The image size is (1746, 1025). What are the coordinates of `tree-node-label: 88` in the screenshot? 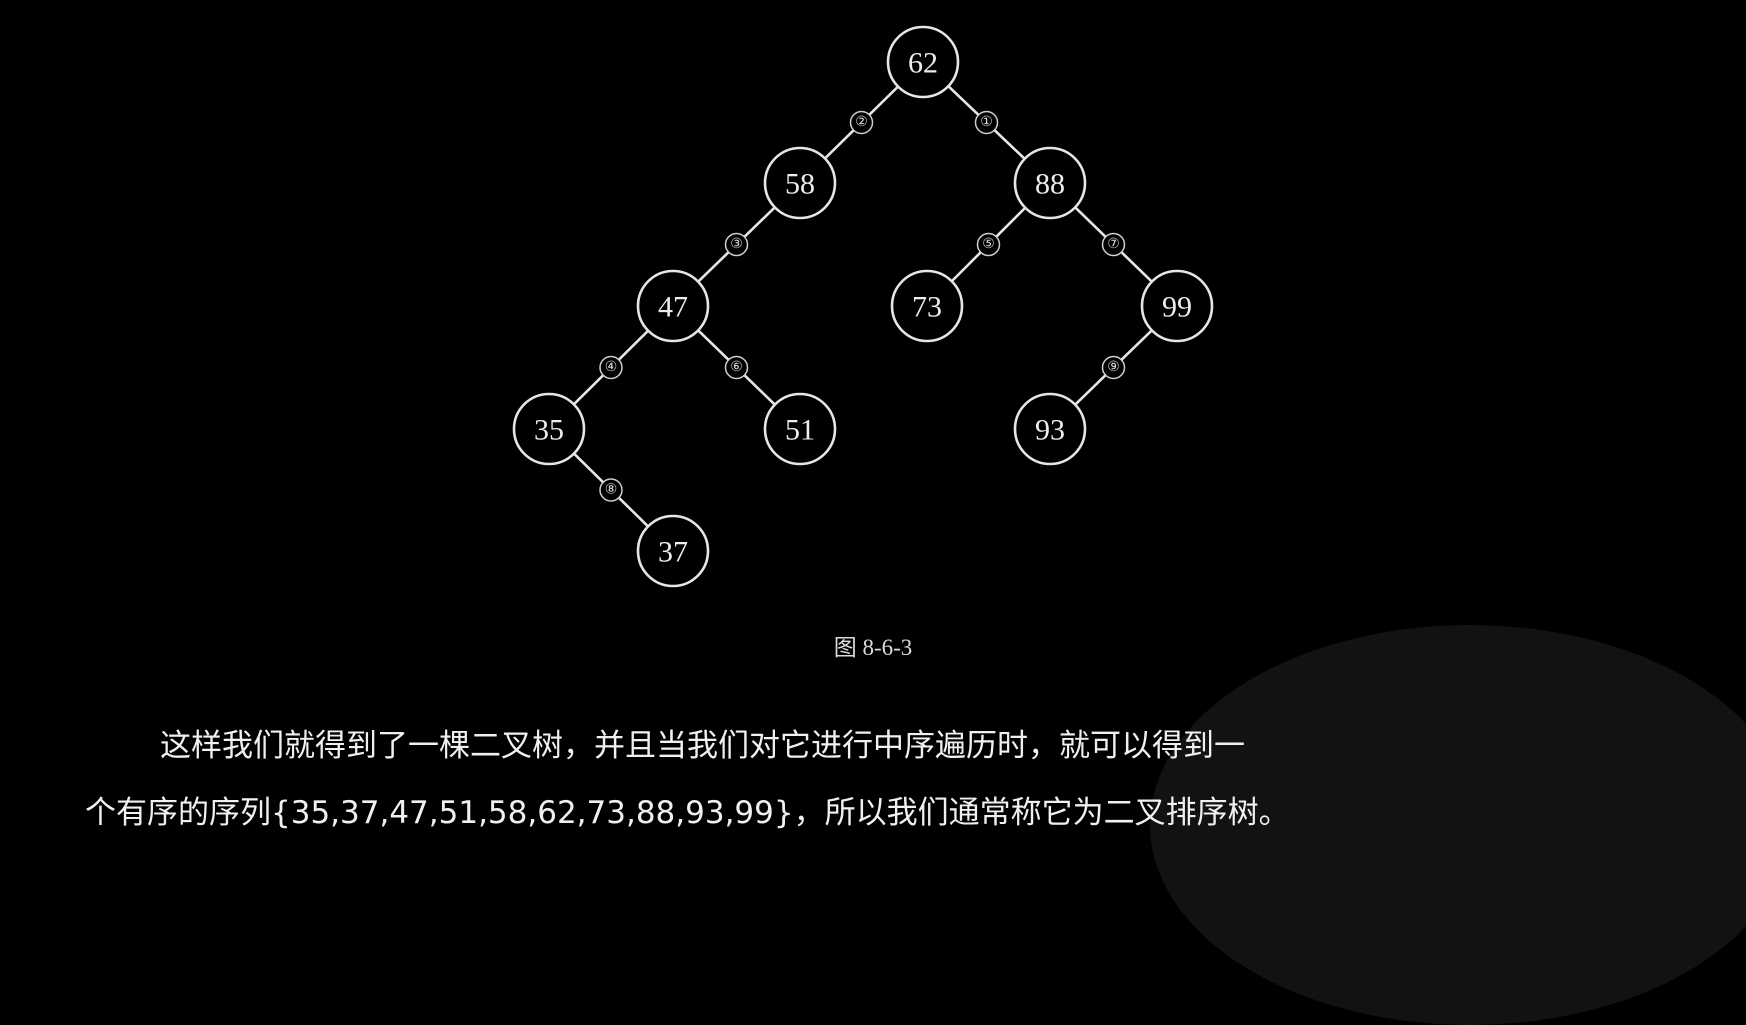 It's located at (1050, 184).